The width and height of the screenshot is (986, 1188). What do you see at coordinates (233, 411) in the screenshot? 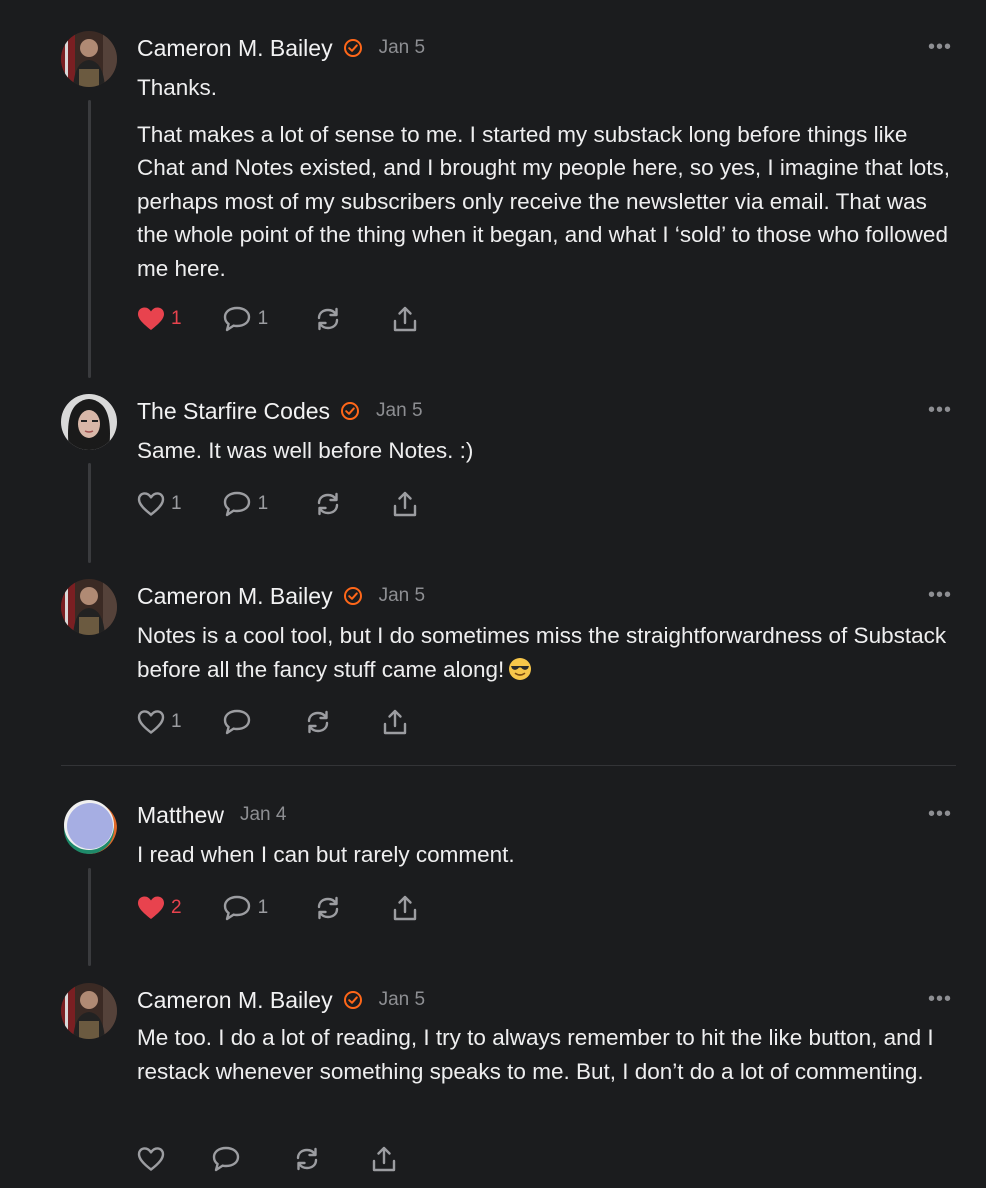
I see `author-name: The Starfire Codes` at bounding box center [233, 411].